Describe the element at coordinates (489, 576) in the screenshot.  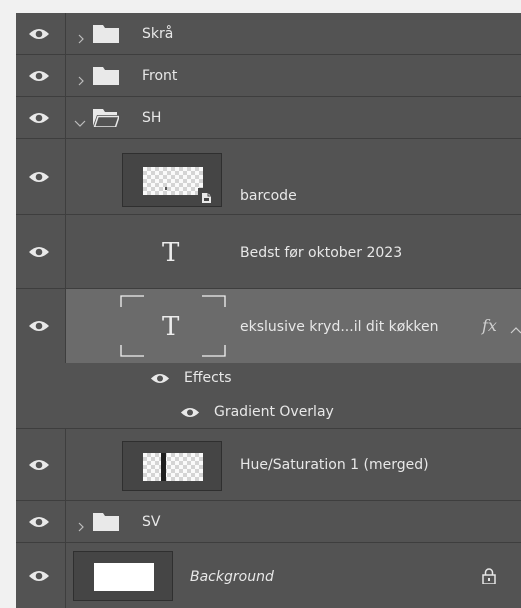
I see `lock-icon` at that location.